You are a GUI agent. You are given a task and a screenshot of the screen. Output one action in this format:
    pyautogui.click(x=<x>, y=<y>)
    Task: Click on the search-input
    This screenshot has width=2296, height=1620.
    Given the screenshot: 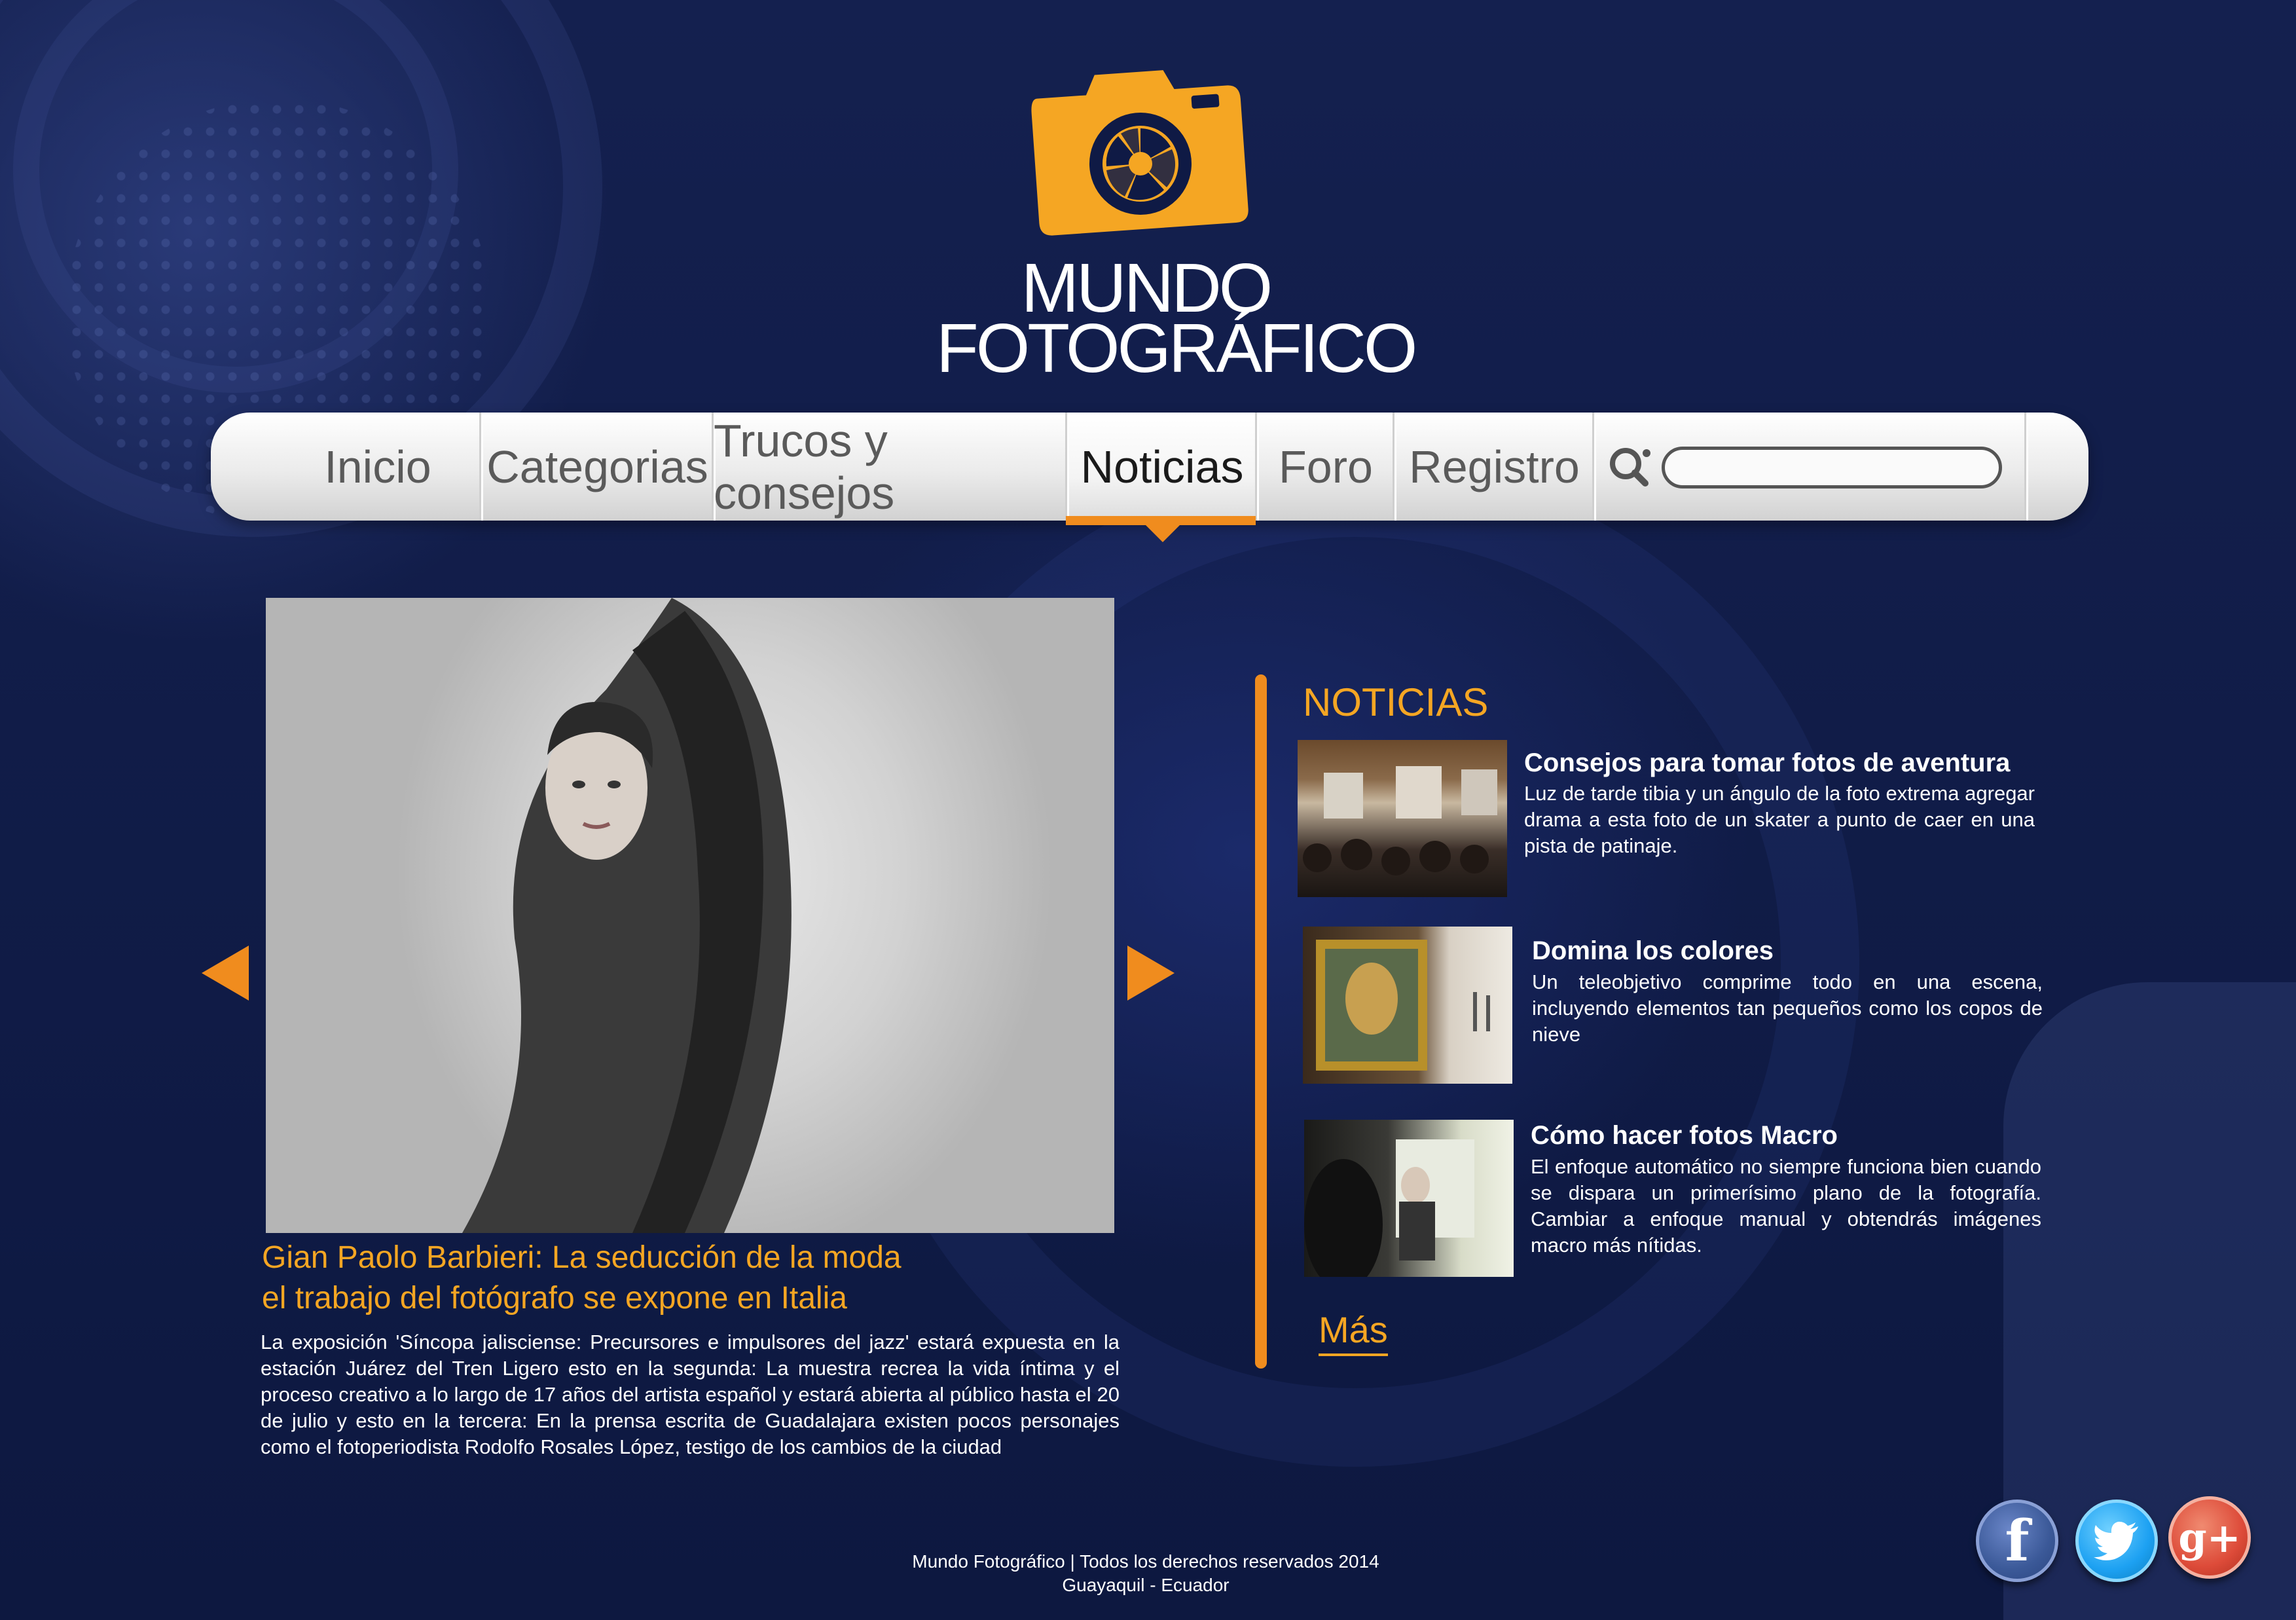 What is the action you would take?
    pyautogui.click(x=1832, y=468)
    